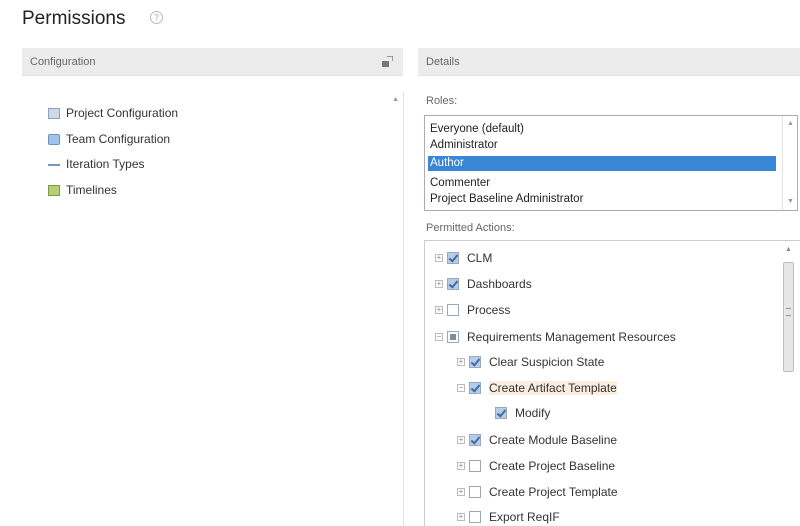  I want to click on nav-item-label: Project Configuration, so click(122, 113).